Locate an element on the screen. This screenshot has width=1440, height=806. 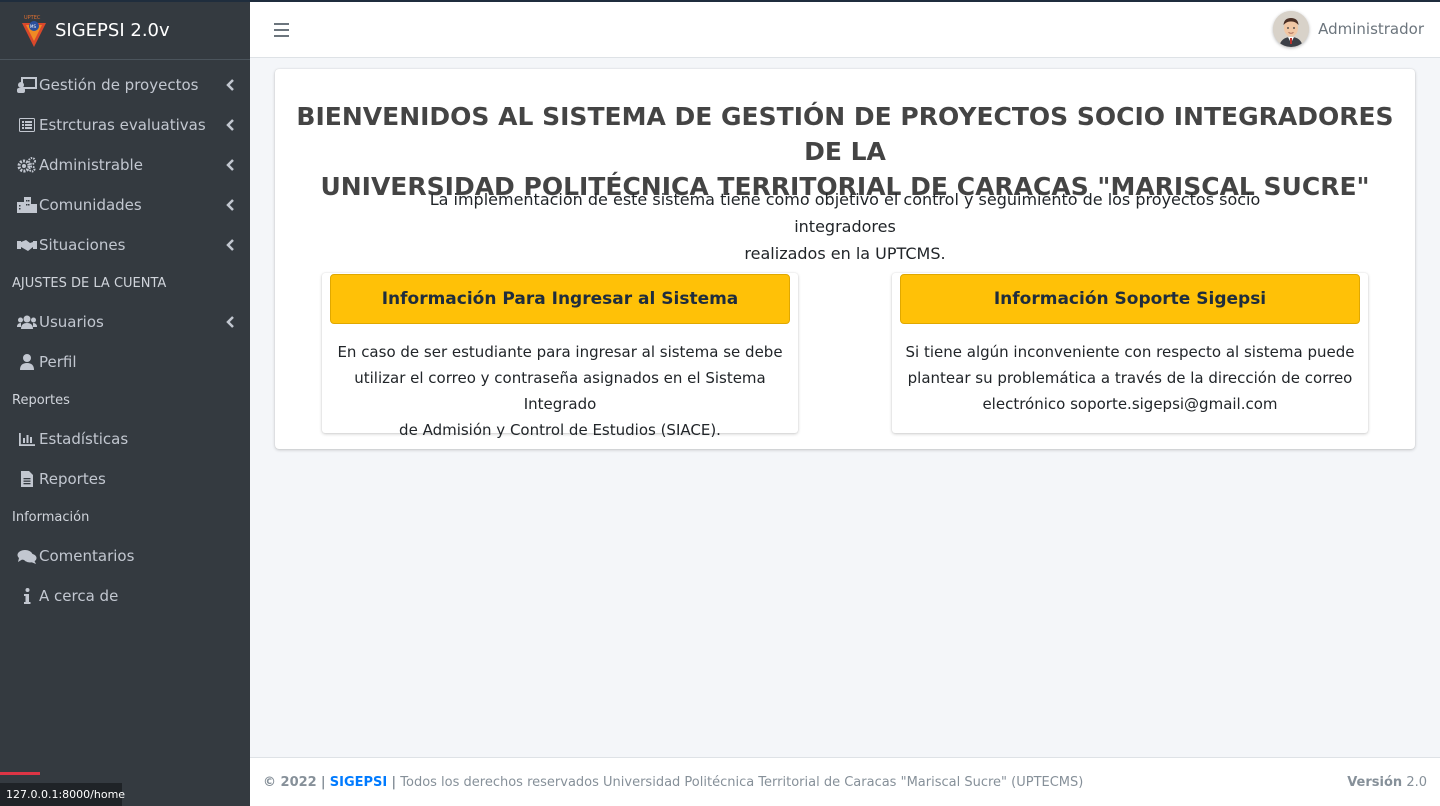
support-info-button: Información Soporte Sigepsi is located at coordinates (1130, 299).